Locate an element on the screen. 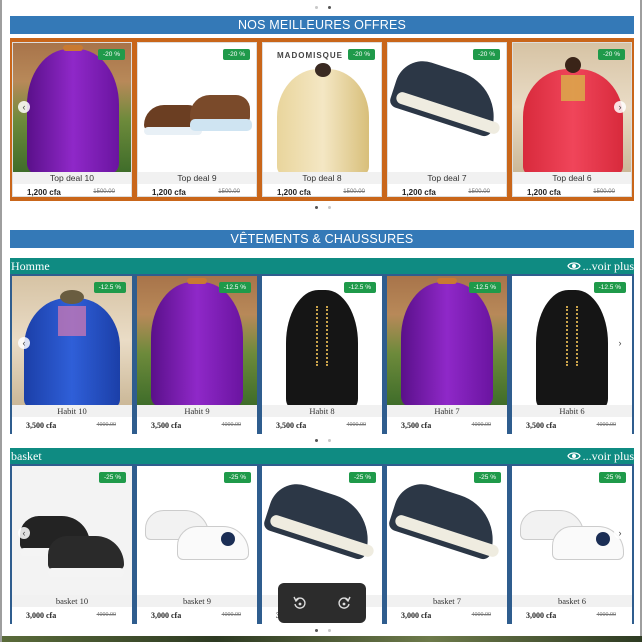 This screenshot has height=642, width=642. product-name: Habit 7 is located at coordinates (447, 411).